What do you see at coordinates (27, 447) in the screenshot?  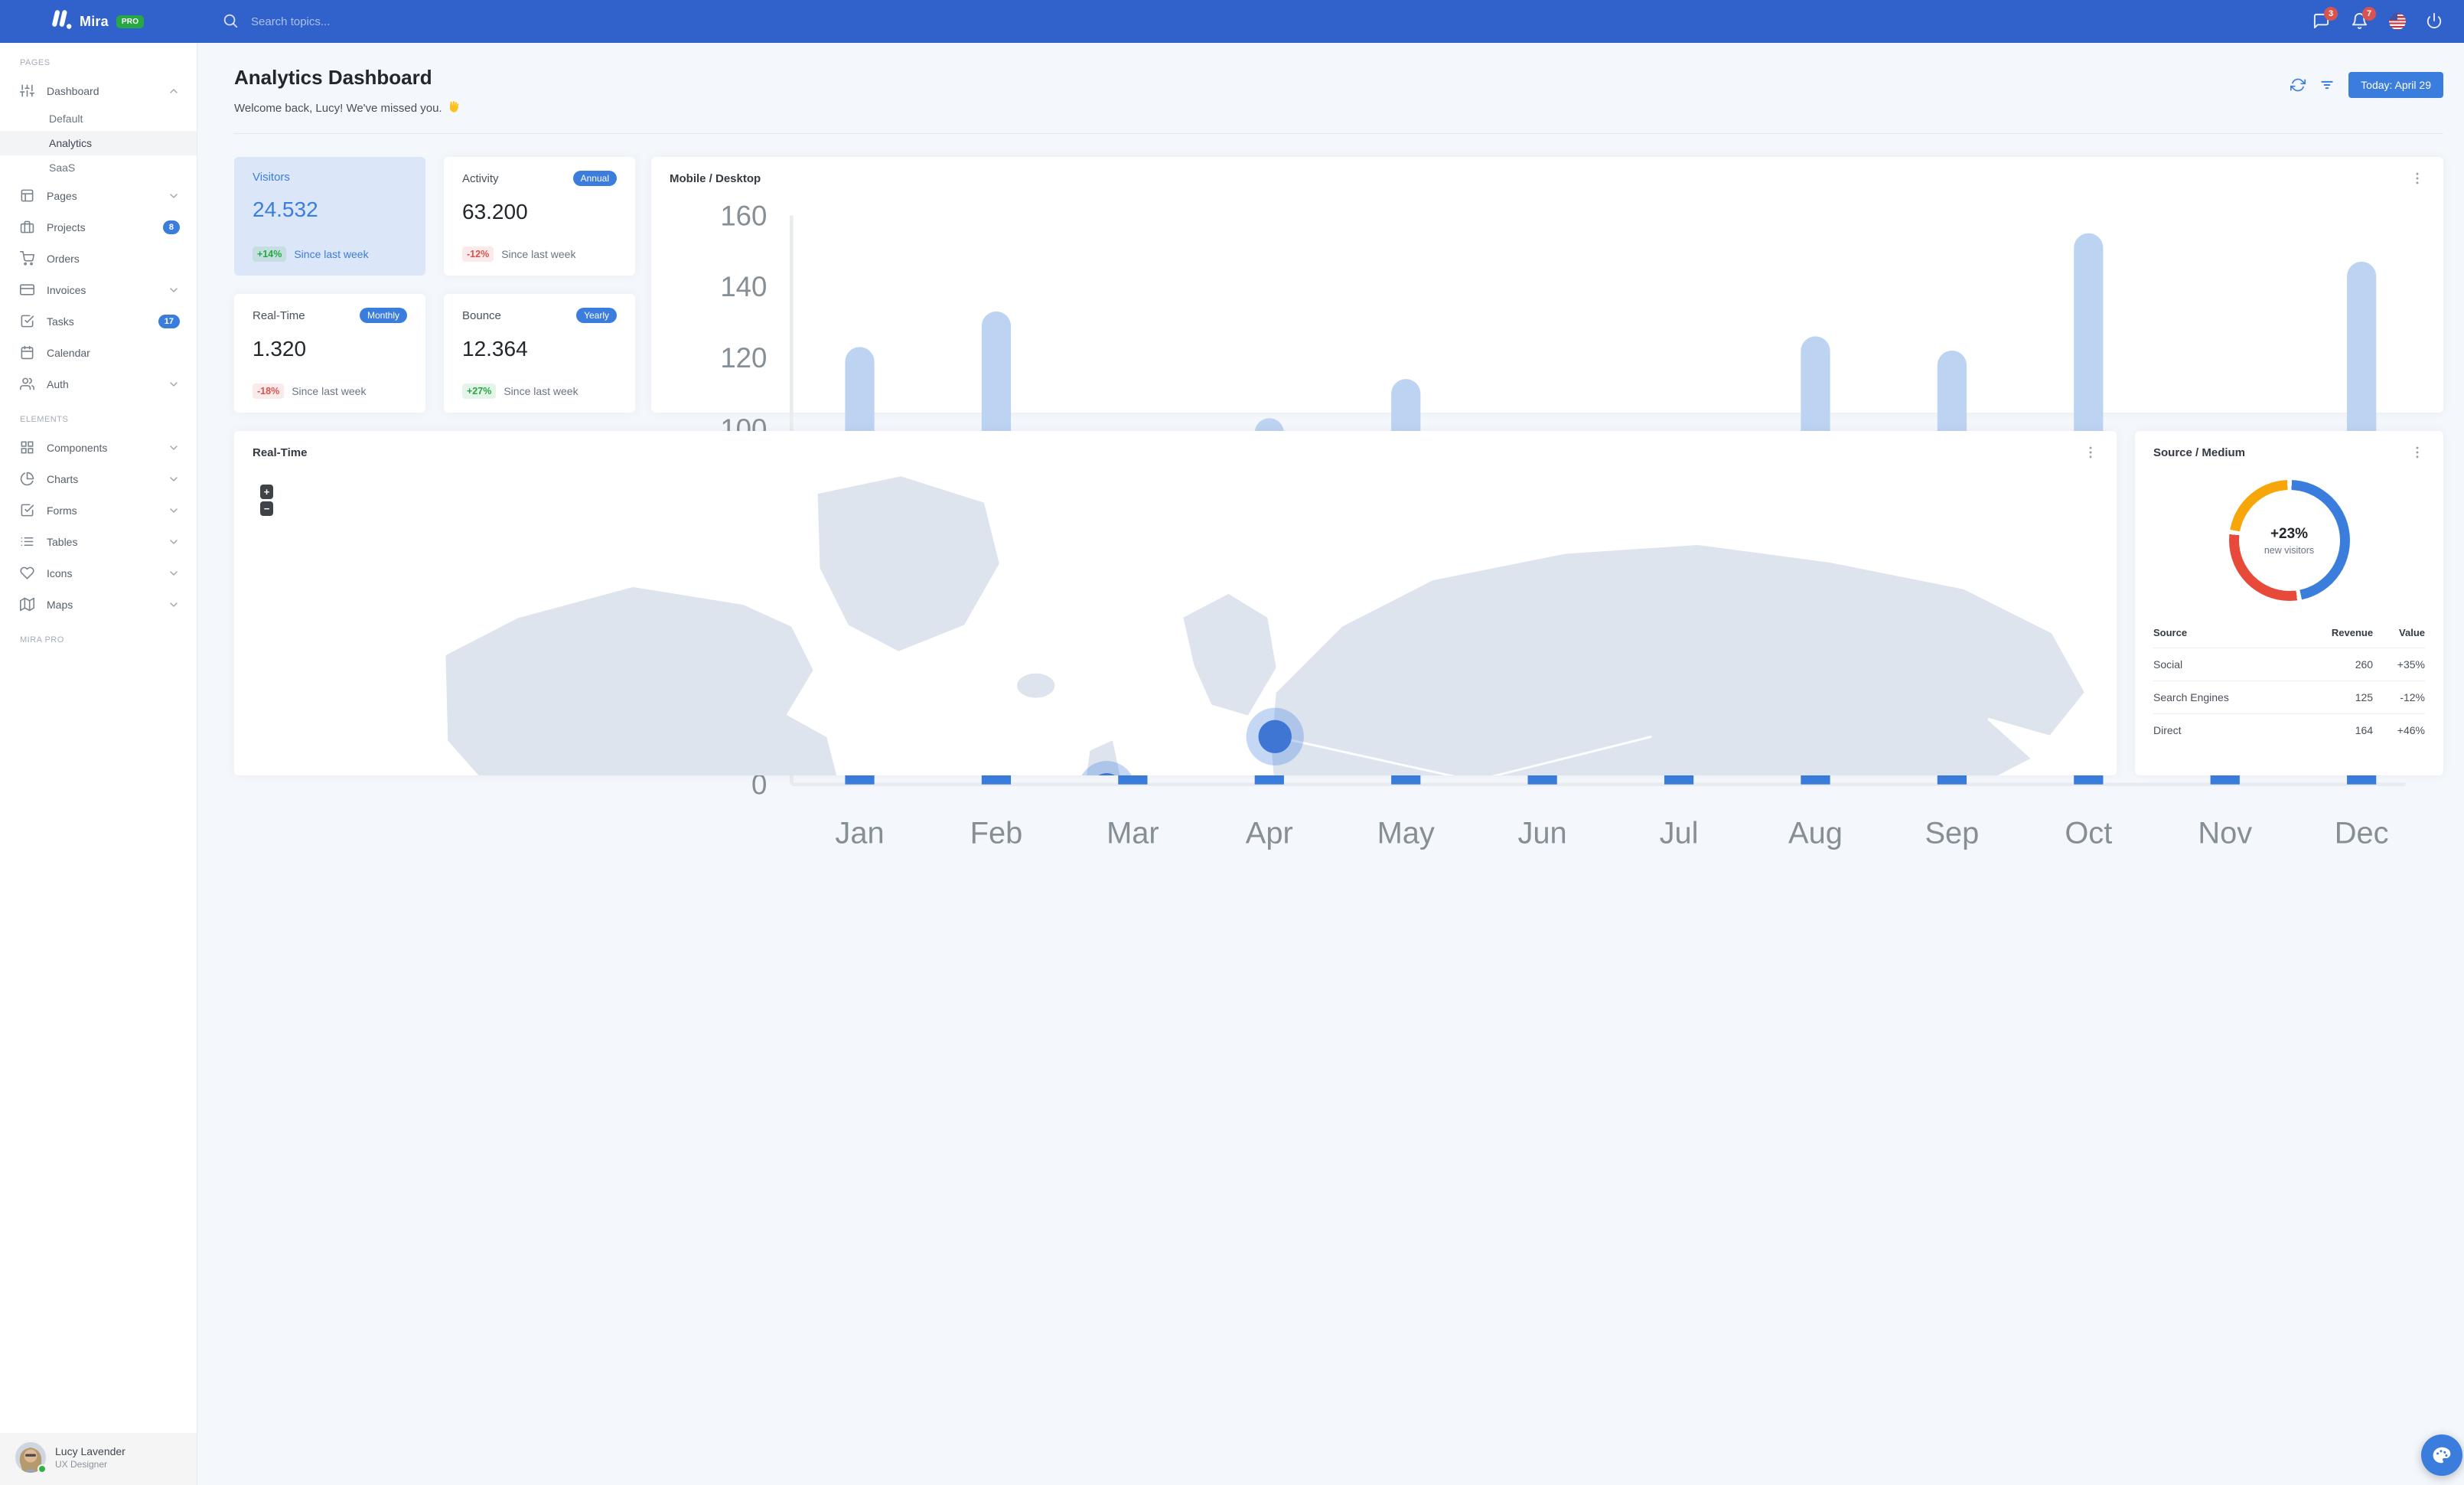 I see `grid-icon` at bounding box center [27, 447].